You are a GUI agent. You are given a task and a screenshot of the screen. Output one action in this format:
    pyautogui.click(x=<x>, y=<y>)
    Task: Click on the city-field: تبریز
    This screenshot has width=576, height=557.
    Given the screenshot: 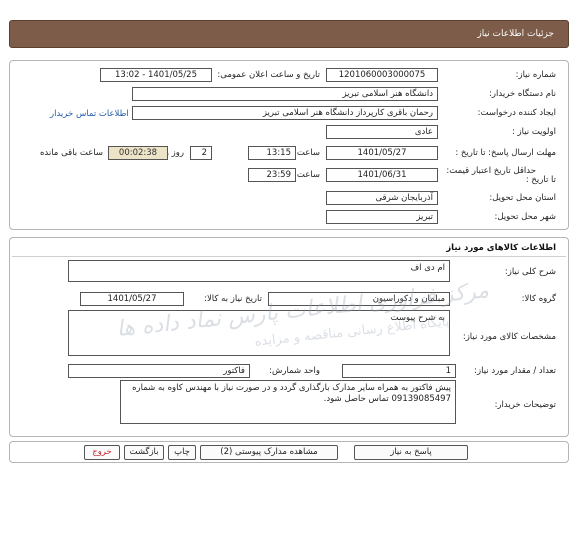 What is the action you would take?
    pyautogui.click(x=382, y=217)
    